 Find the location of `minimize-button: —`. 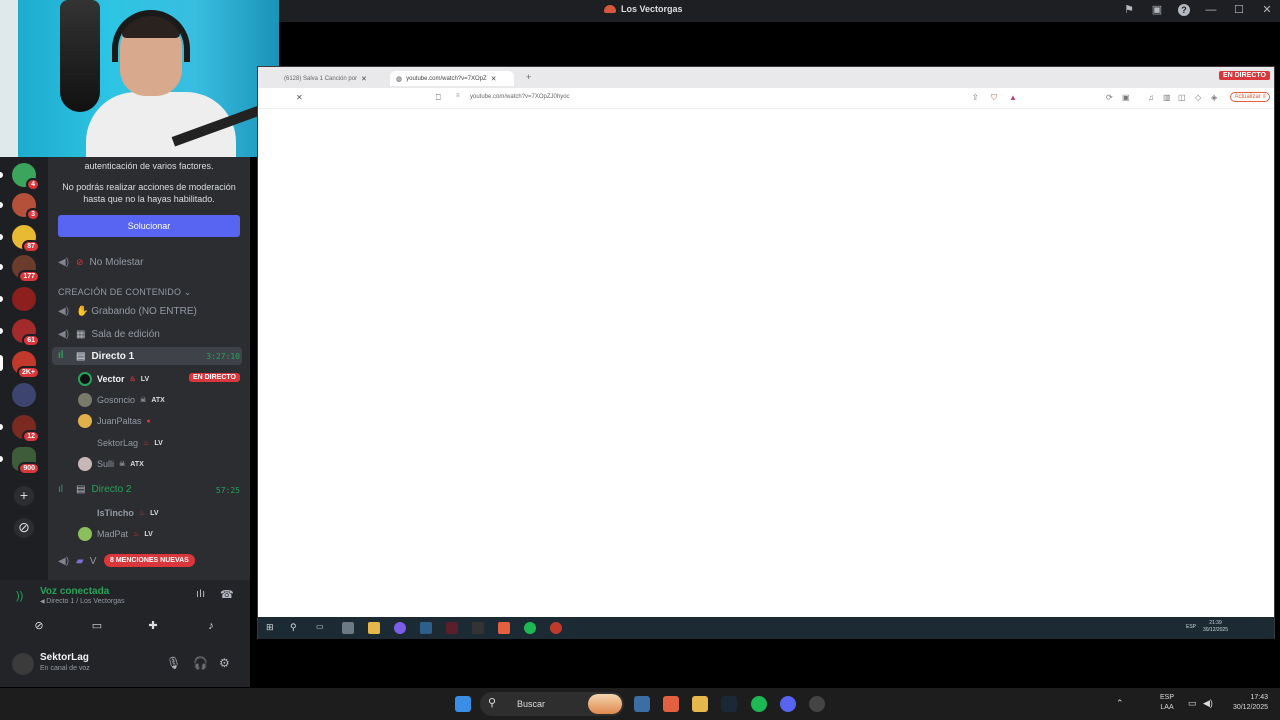

minimize-button: — is located at coordinates (1211, 10).